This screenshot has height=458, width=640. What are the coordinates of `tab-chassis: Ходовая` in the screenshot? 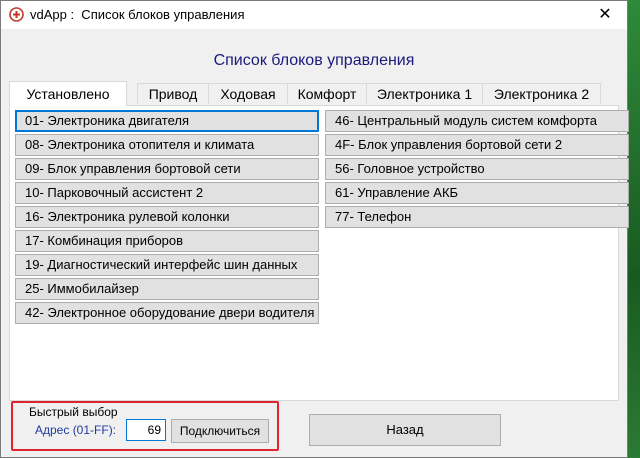 It's located at (248, 93).